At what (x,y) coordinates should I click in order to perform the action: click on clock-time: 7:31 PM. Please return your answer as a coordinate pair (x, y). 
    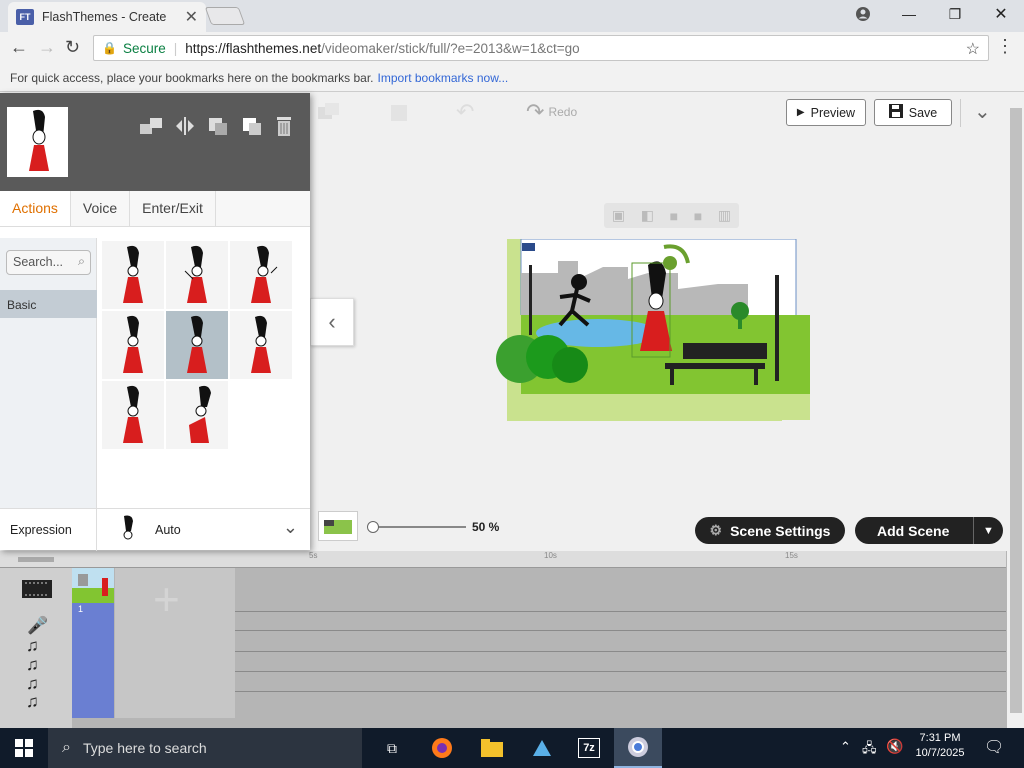
    Looking at the image, I should click on (940, 738).